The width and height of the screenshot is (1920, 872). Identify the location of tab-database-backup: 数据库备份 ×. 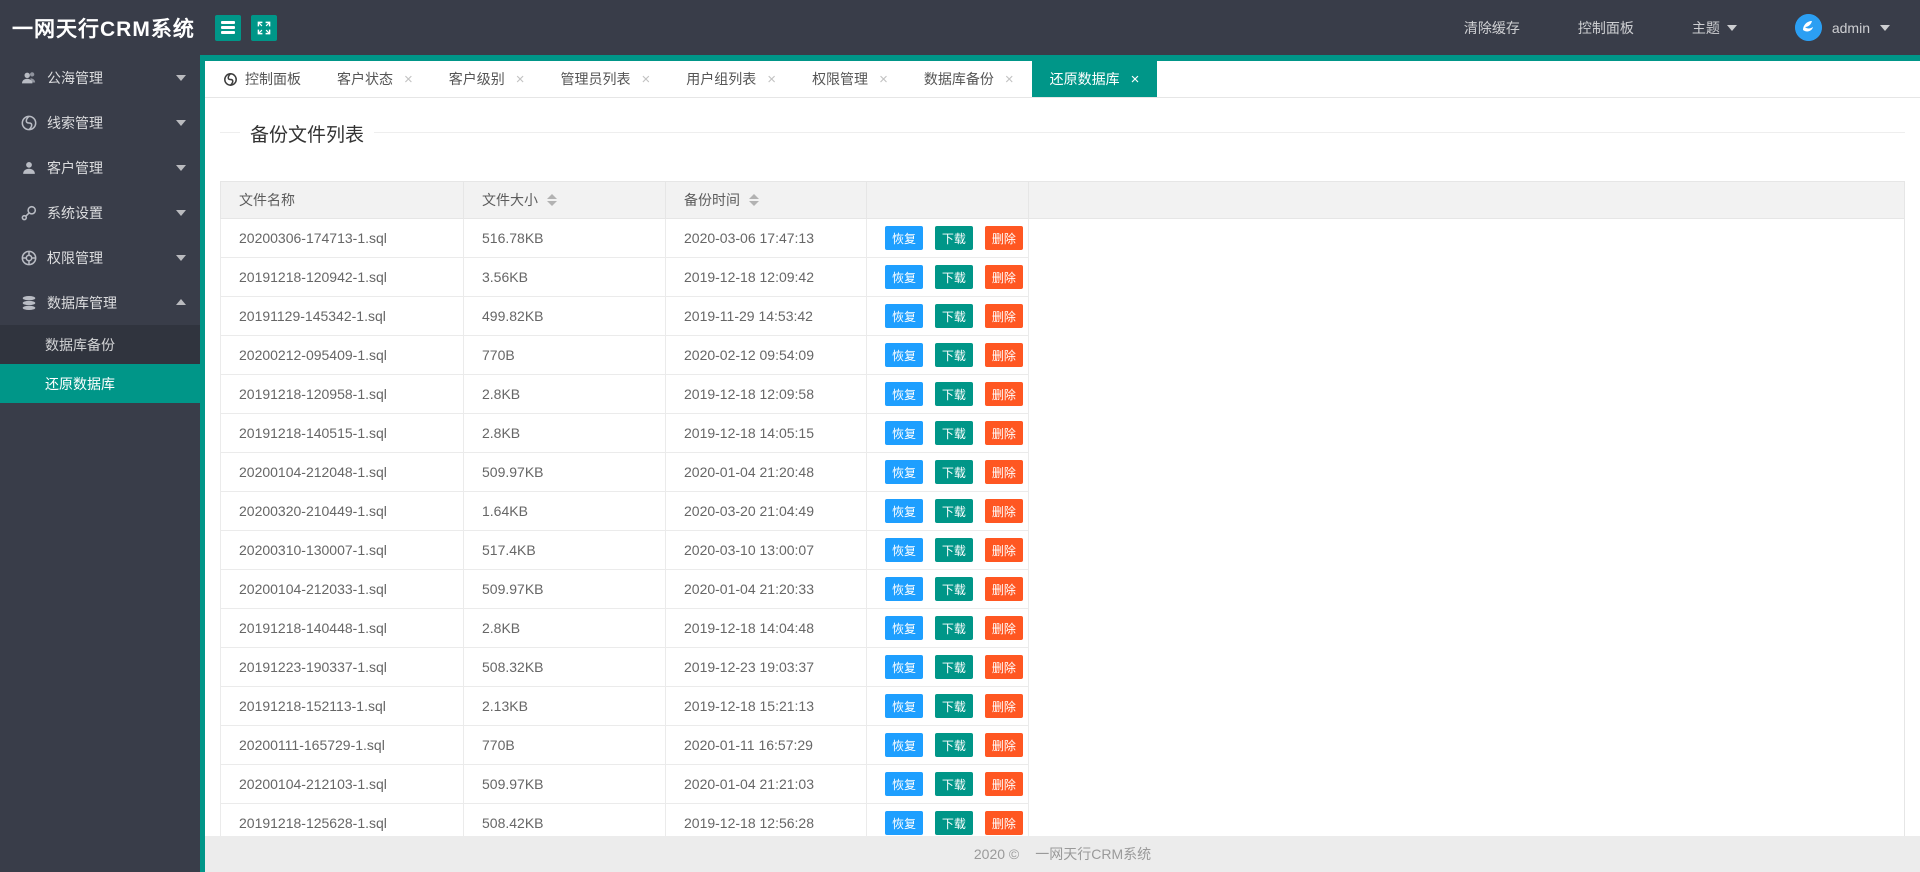
(969, 79).